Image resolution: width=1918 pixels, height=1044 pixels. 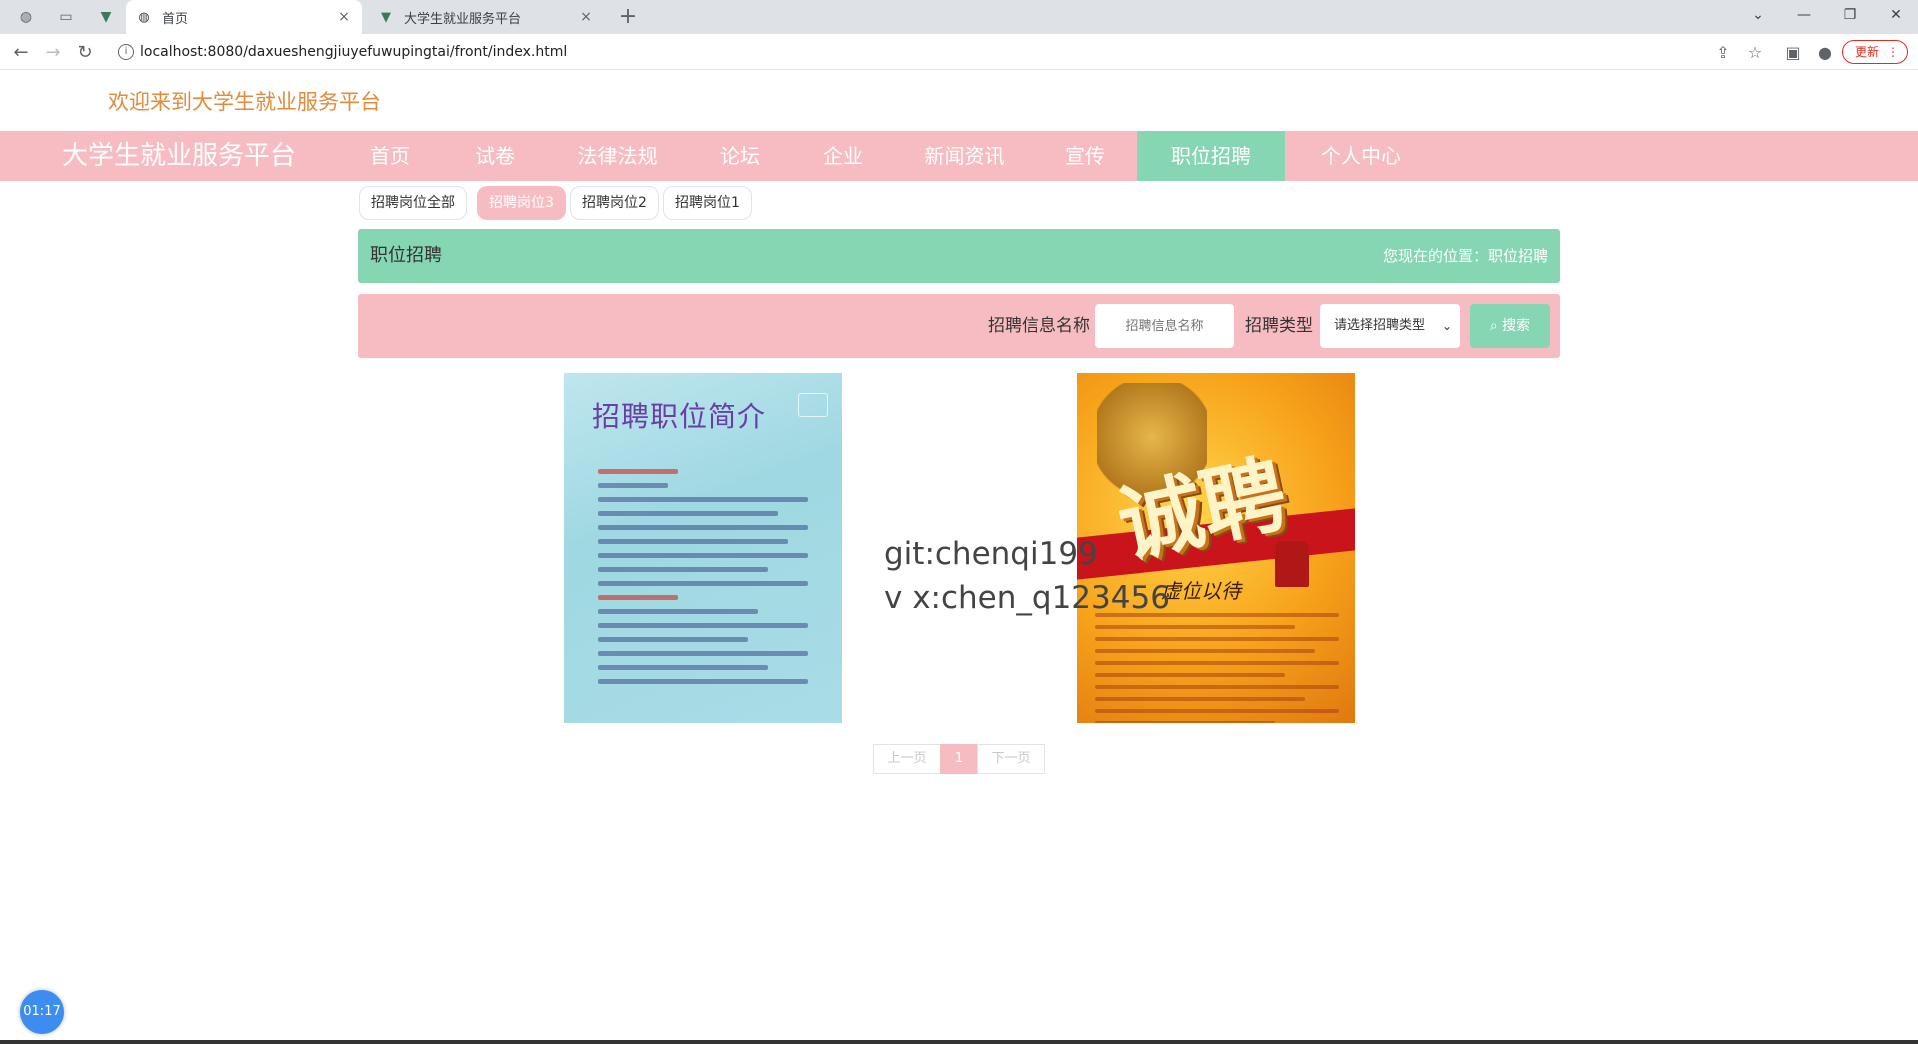 What do you see at coordinates (1896, 15) in the screenshot?
I see `close-window-button: ✕` at bounding box center [1896, 15].